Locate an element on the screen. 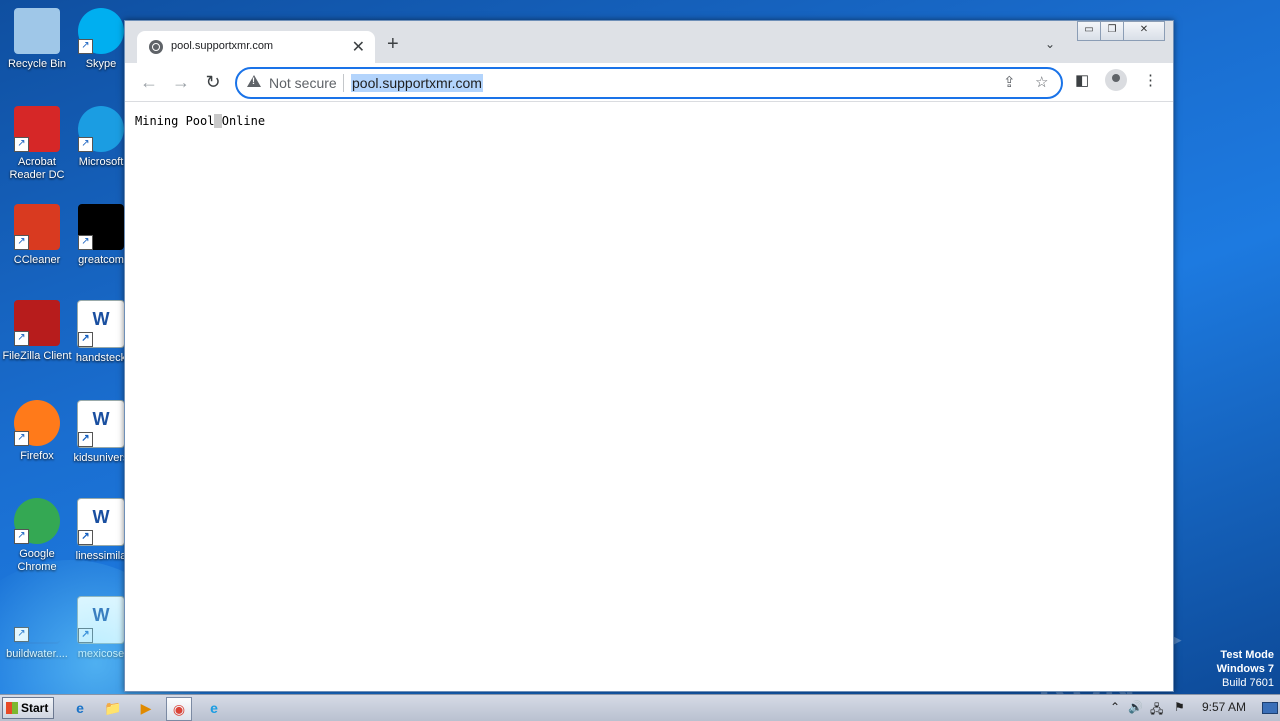 The image size is (1280, 721). firefox-icon: ↗ is located at coordinates (37, 423).